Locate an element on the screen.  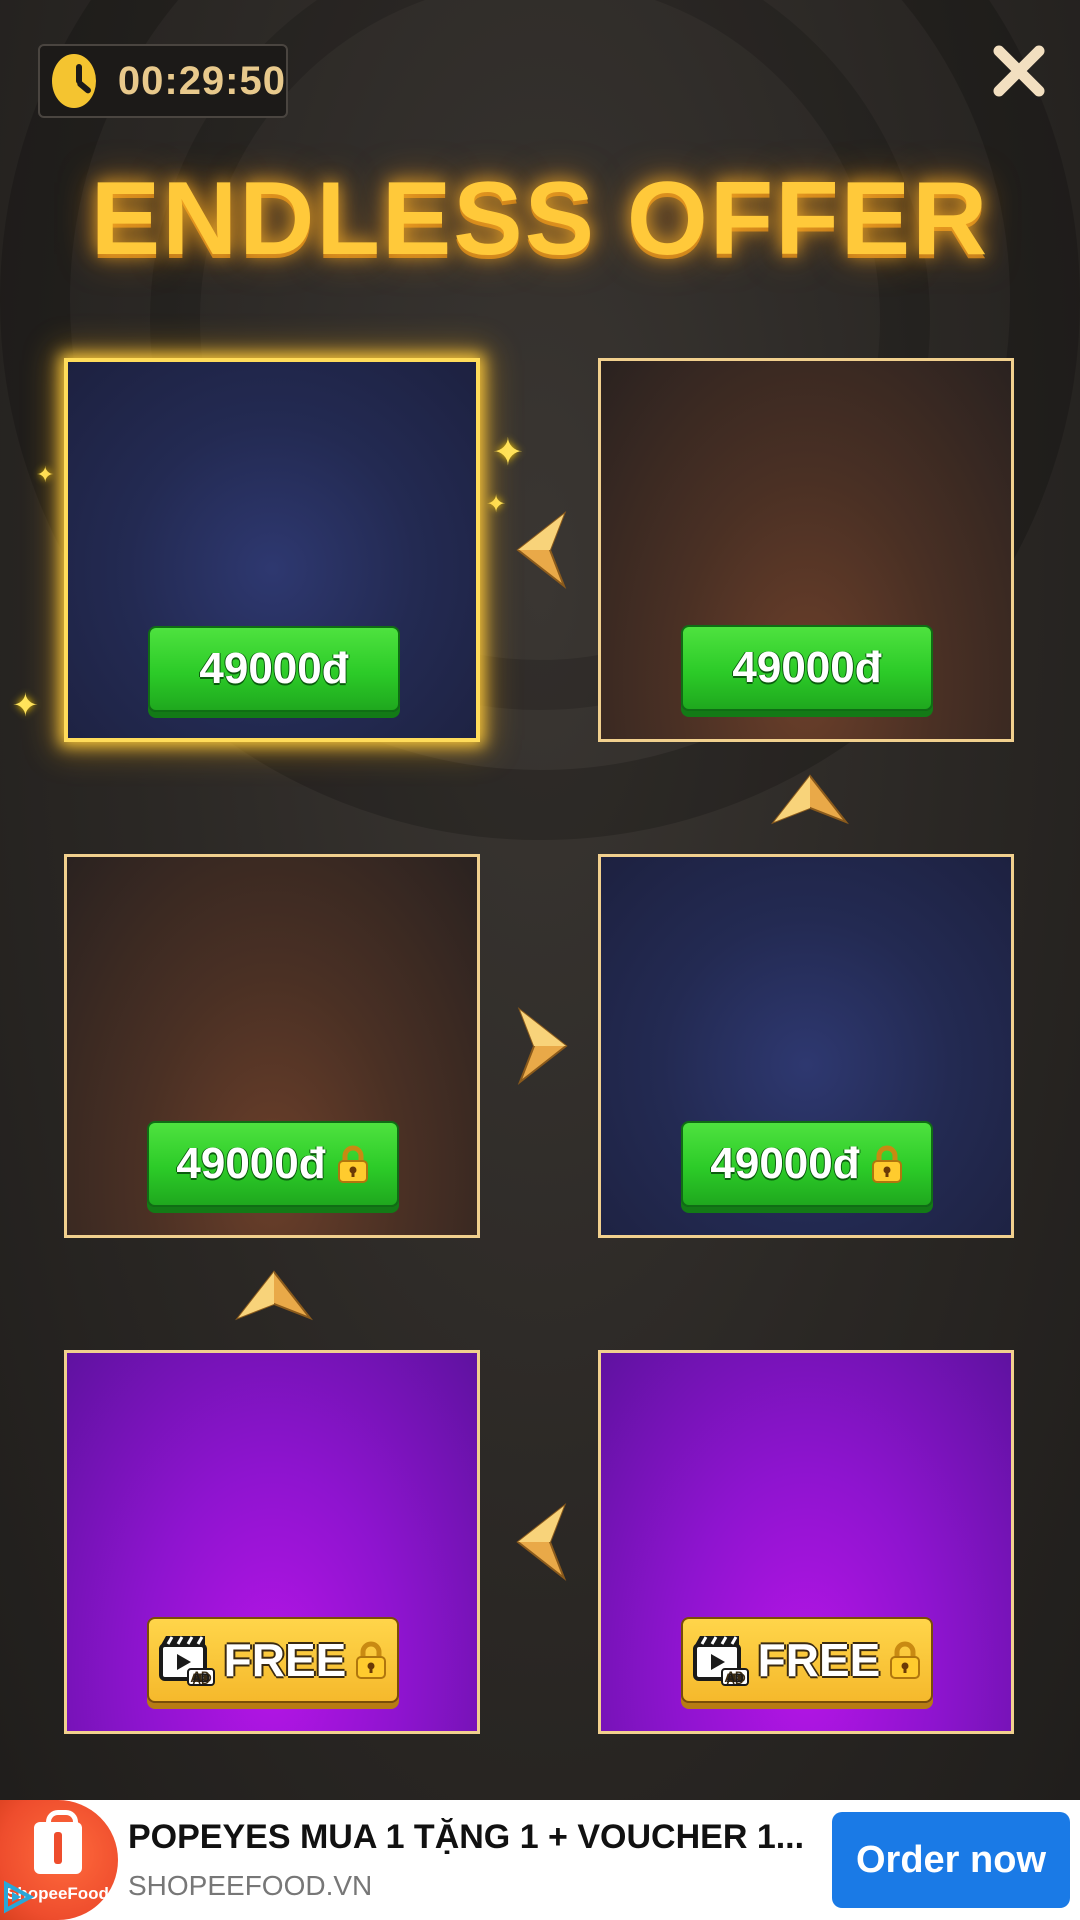
timer-text: 00:29:50 is located at coordinates (201, 80).